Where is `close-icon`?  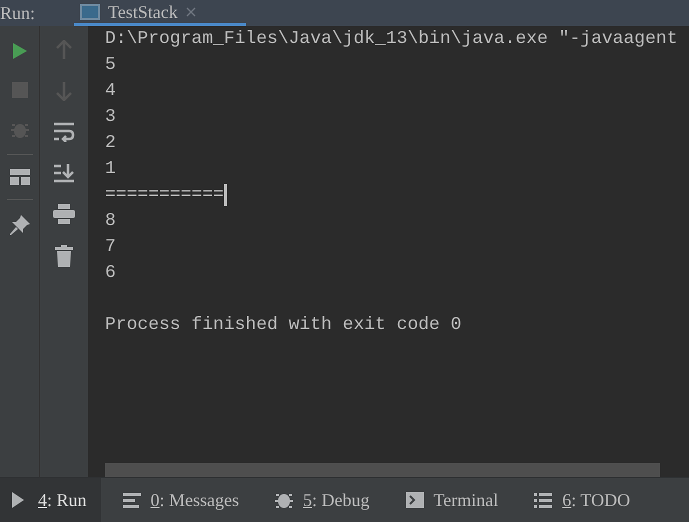 close-icon is located at coordinates (191, 11).